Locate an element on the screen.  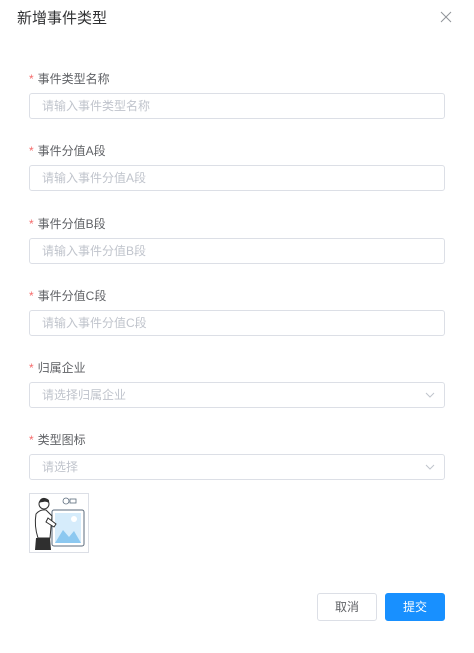
close-icon is located at coordinates (446, 17).